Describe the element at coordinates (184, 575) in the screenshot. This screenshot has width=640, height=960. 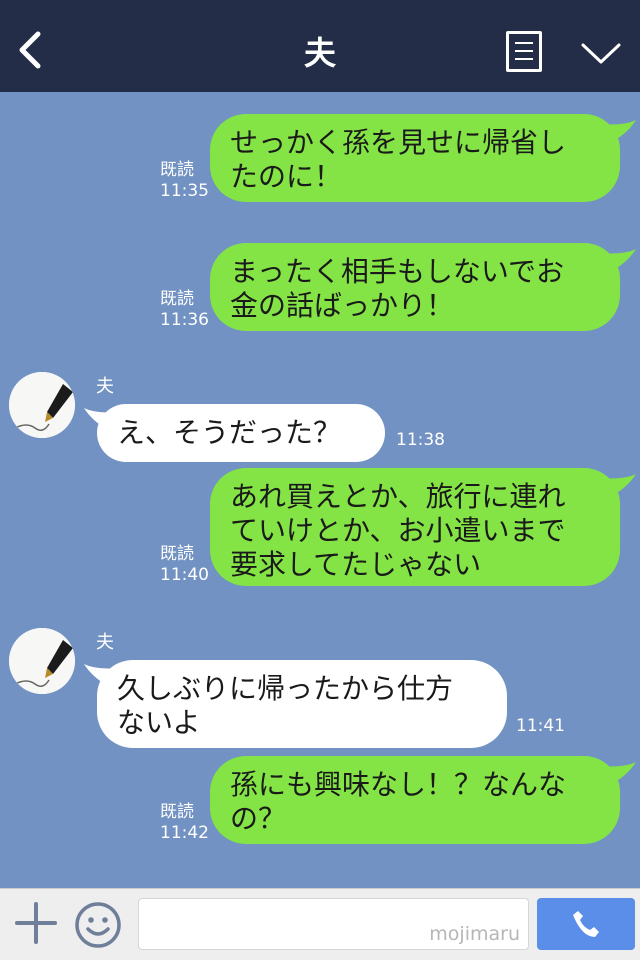
I see `message-time: 11:40` at that location.